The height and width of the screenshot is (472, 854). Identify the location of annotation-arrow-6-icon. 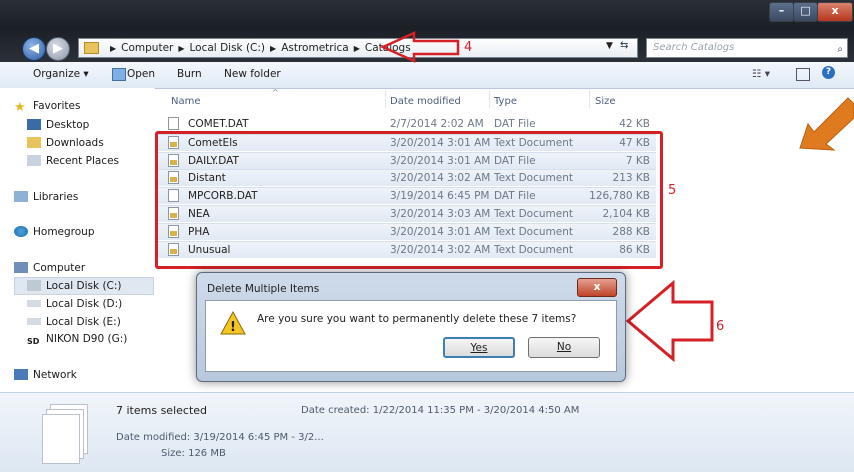
(669, 321).